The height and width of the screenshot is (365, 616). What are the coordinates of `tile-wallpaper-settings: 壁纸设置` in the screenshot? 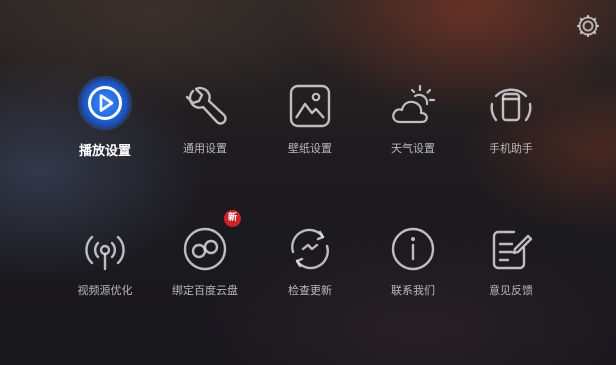 It's located at (310, 132).